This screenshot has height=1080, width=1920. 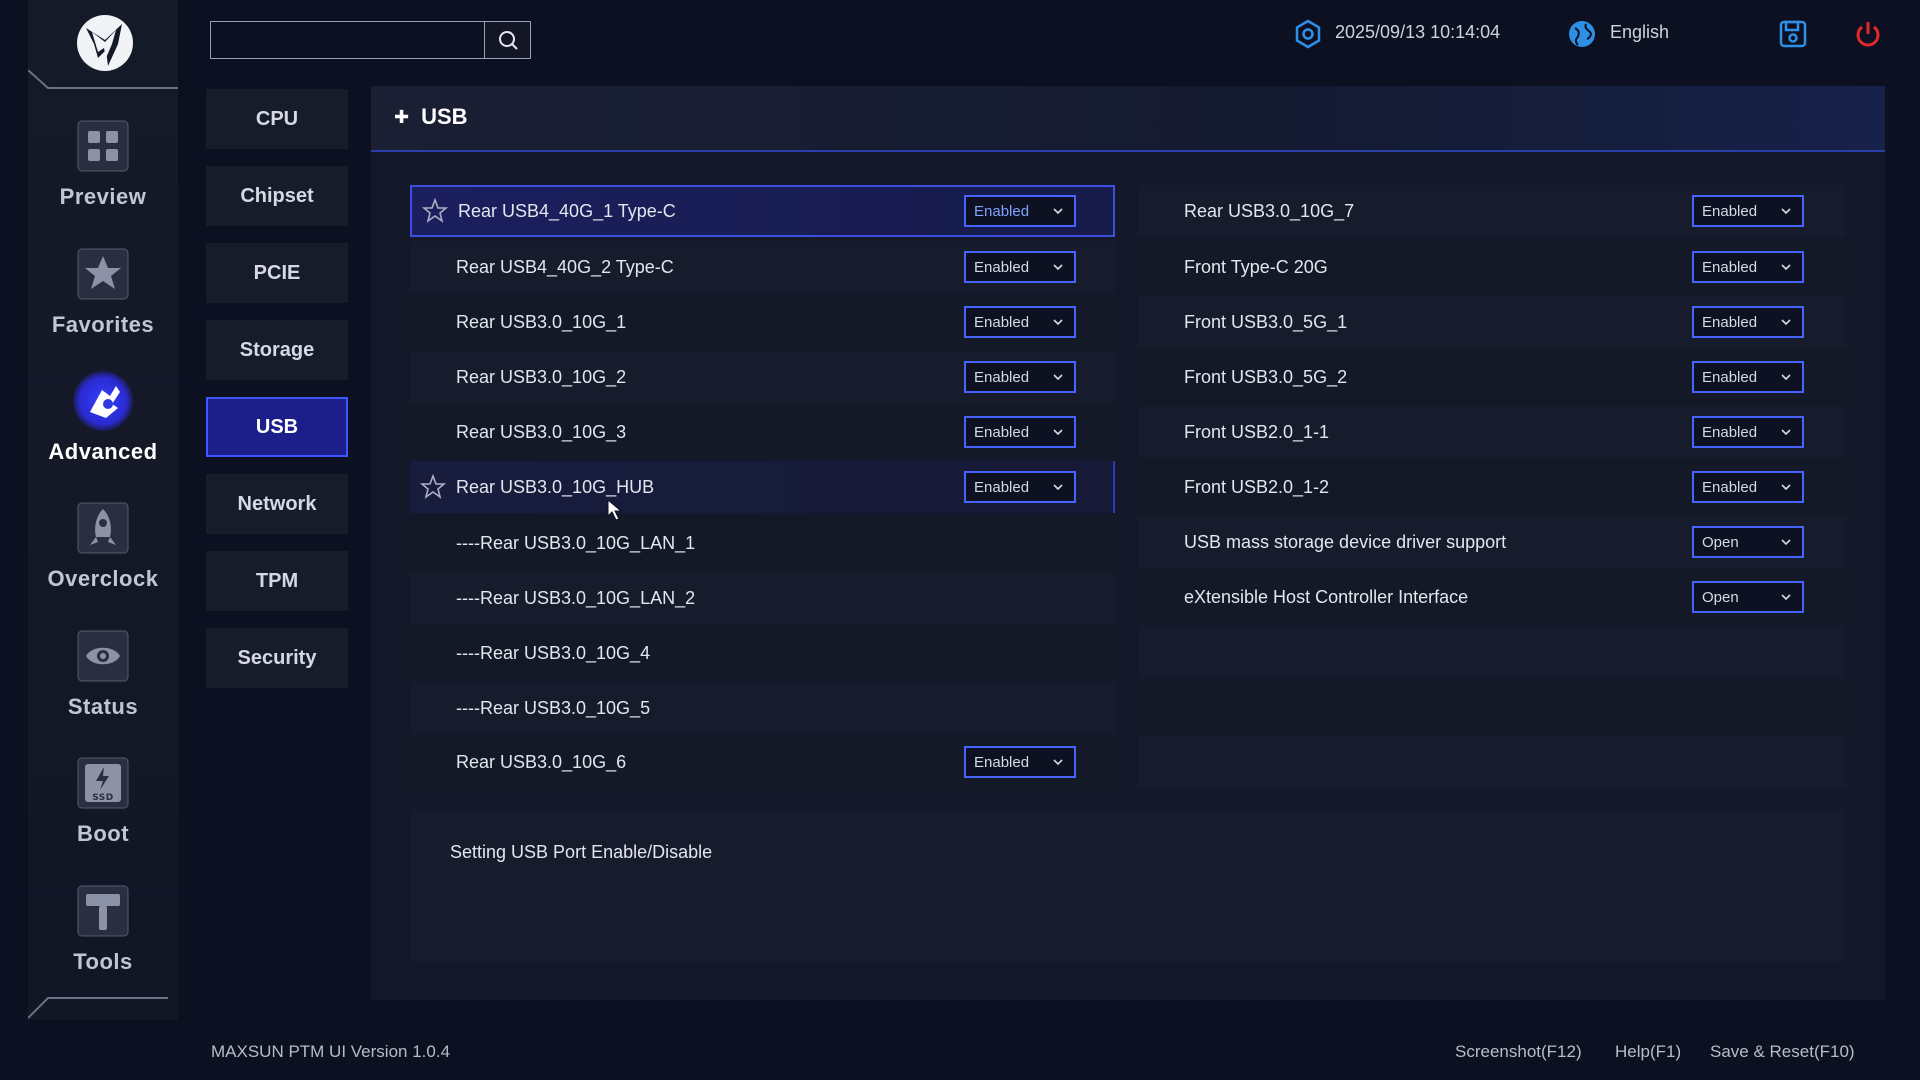 I want to click on tab-storage: Storage, so click(x=277, y=350).